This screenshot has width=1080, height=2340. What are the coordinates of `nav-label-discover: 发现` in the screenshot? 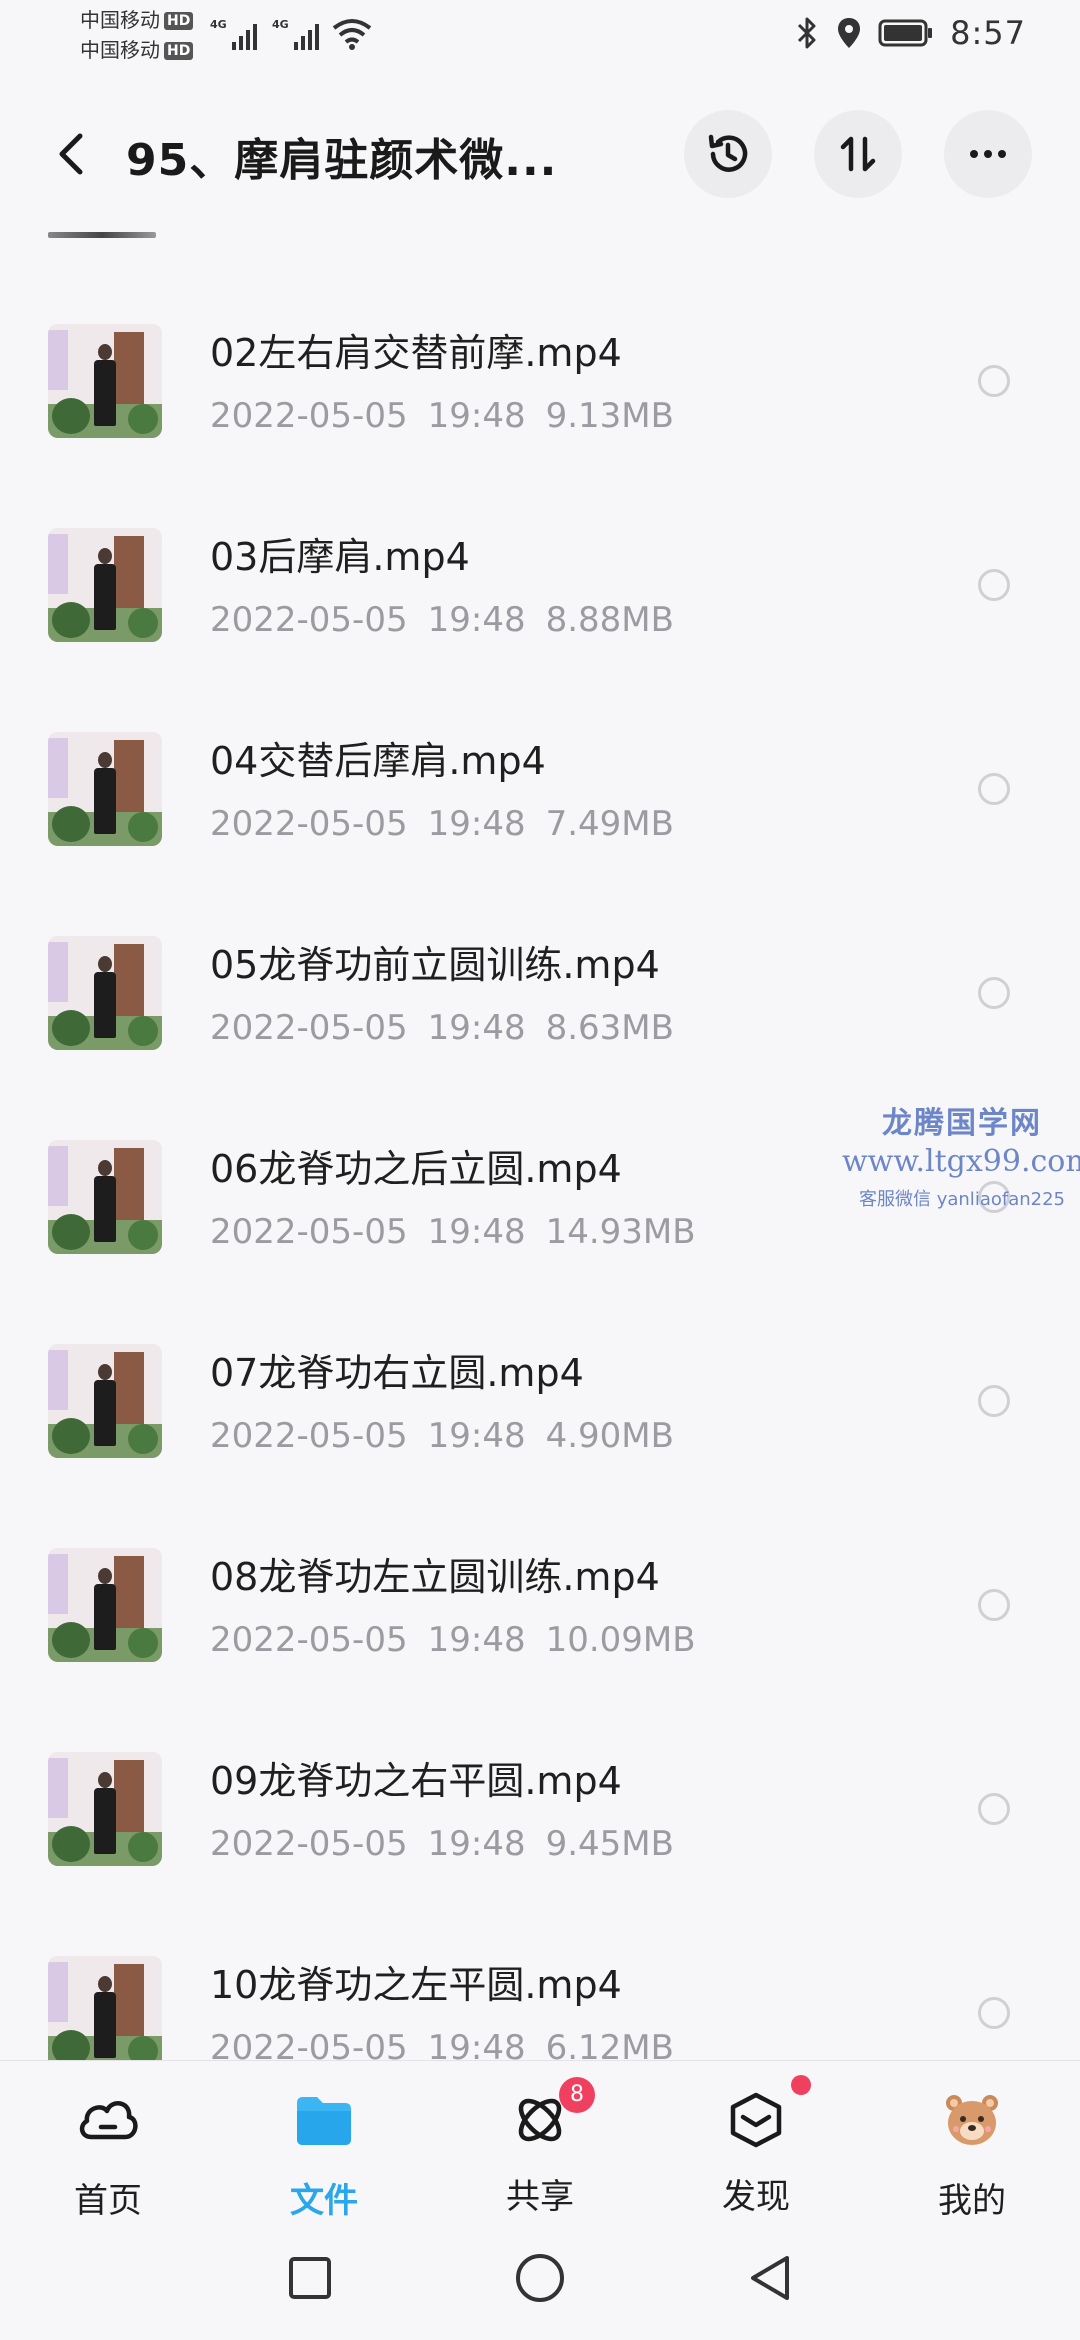 It's located at (756, 2197).